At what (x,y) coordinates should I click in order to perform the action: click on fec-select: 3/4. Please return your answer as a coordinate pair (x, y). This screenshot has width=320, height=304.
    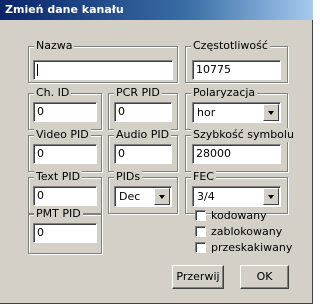
    Looking at the image, I should click on (236, 196).